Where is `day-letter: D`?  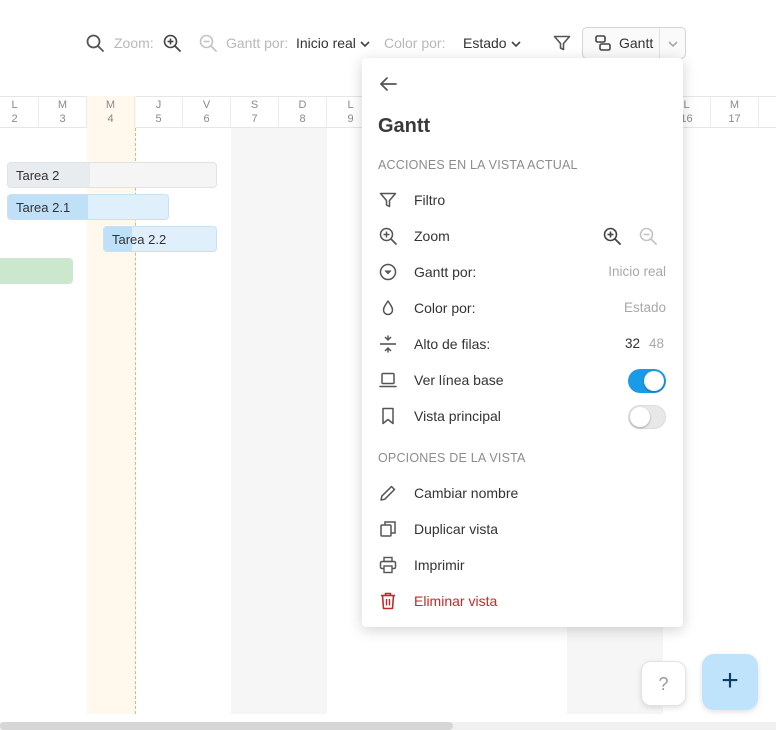
day-letter: D is located at coordinates (302, 105).